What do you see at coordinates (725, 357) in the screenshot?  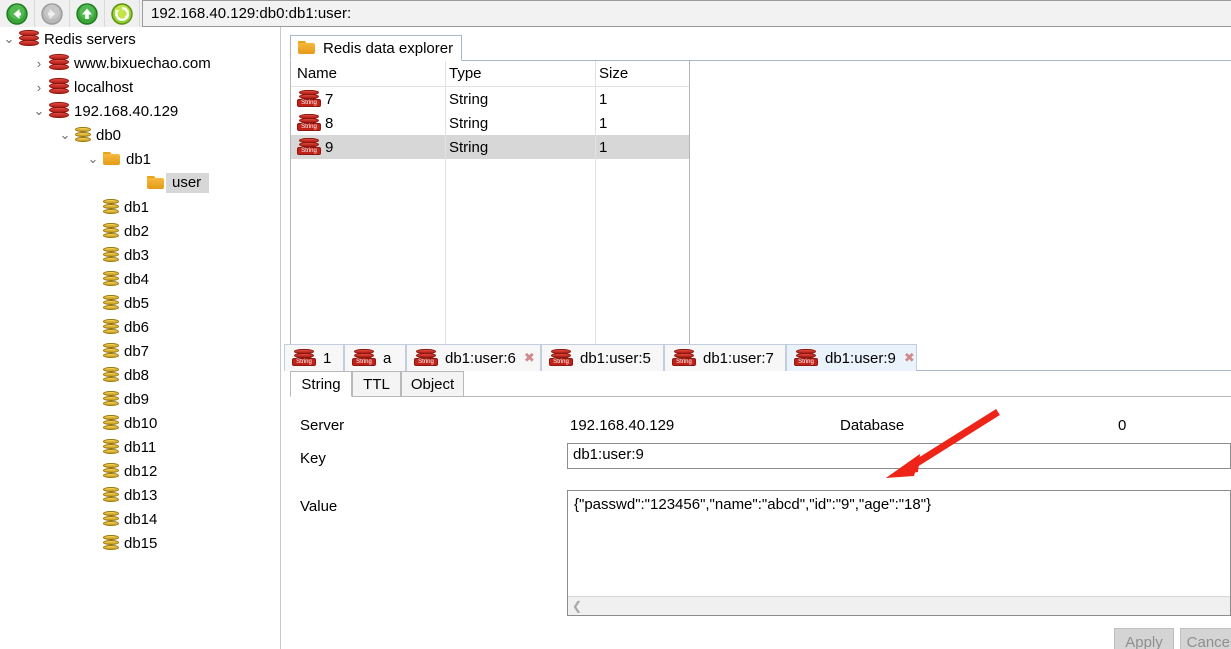 I see `key-tab-db1-user-7: String db1:user:7` at bounding box center [725, 357].